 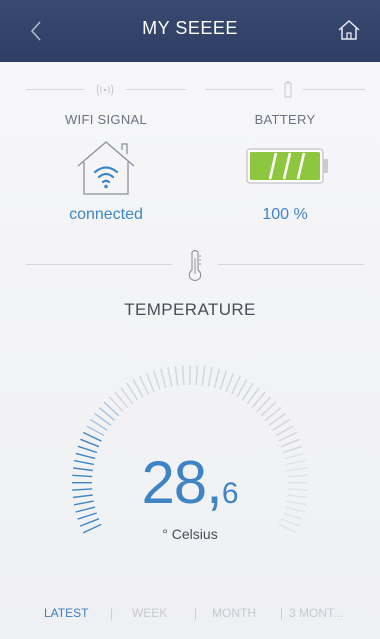 I want to click on temperature-value: 28,6, so click(x=190, y=482).